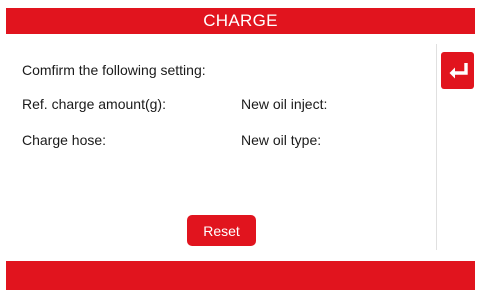 This screenshot has width=481, height=296. Describe the element at coordinates (436, 147) in the screenshot. I see `side-divider` at that location.